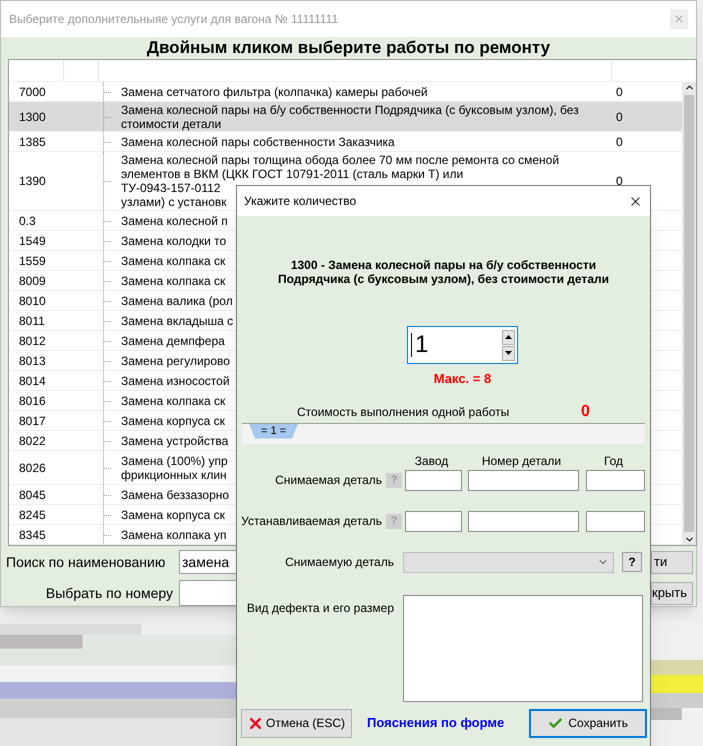 The height and width of the screenshot is (746, 703). I want to click on code-cell-text: 8013, so click(32, 361).